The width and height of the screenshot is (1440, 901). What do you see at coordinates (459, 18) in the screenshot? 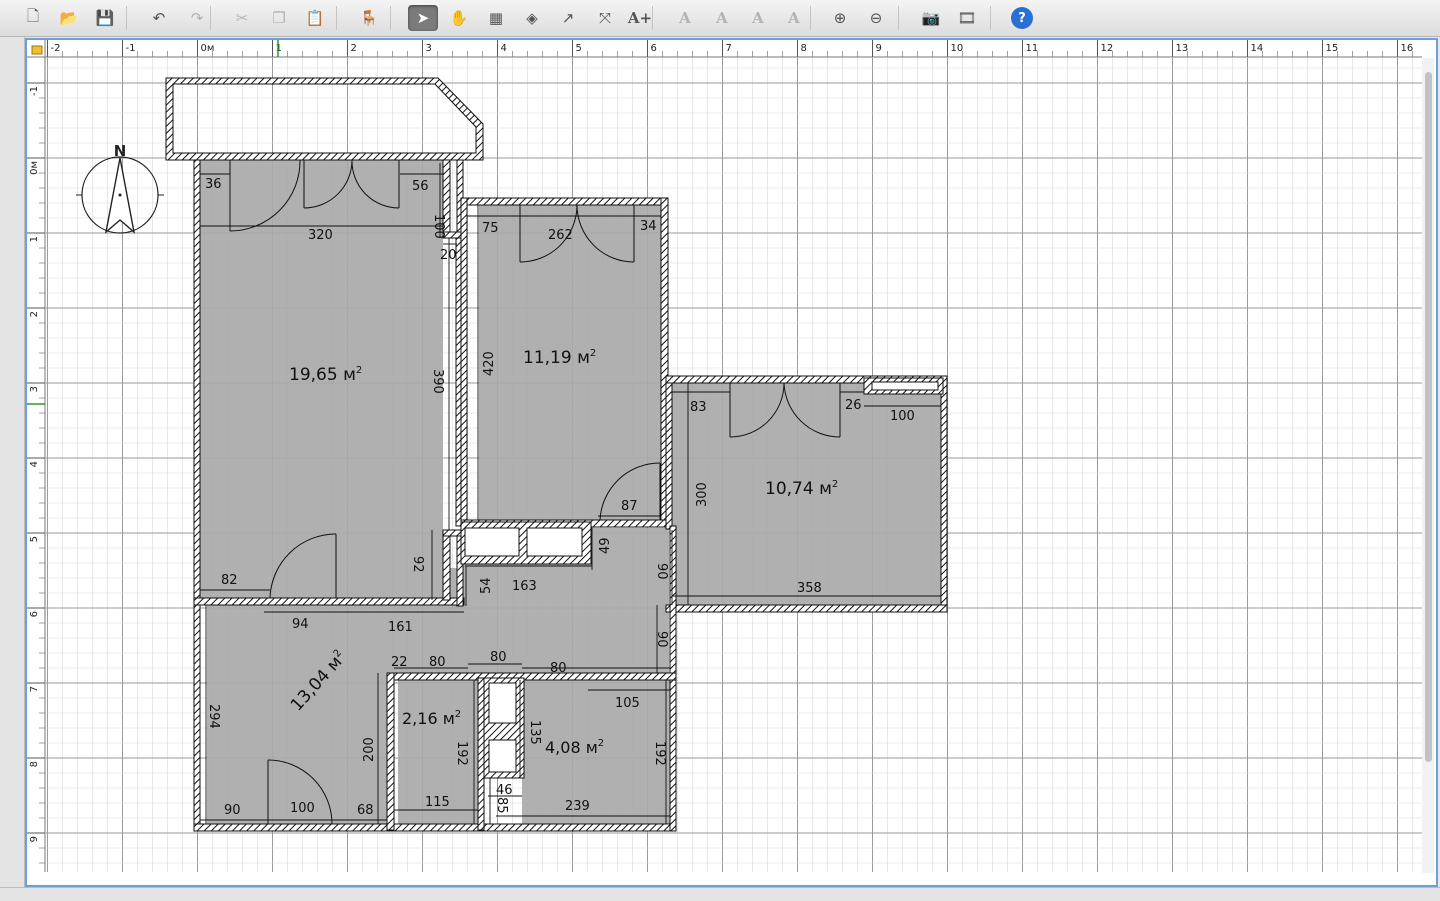
I see `pan-hand-icon: ✋` at bounding box center [459, 18].